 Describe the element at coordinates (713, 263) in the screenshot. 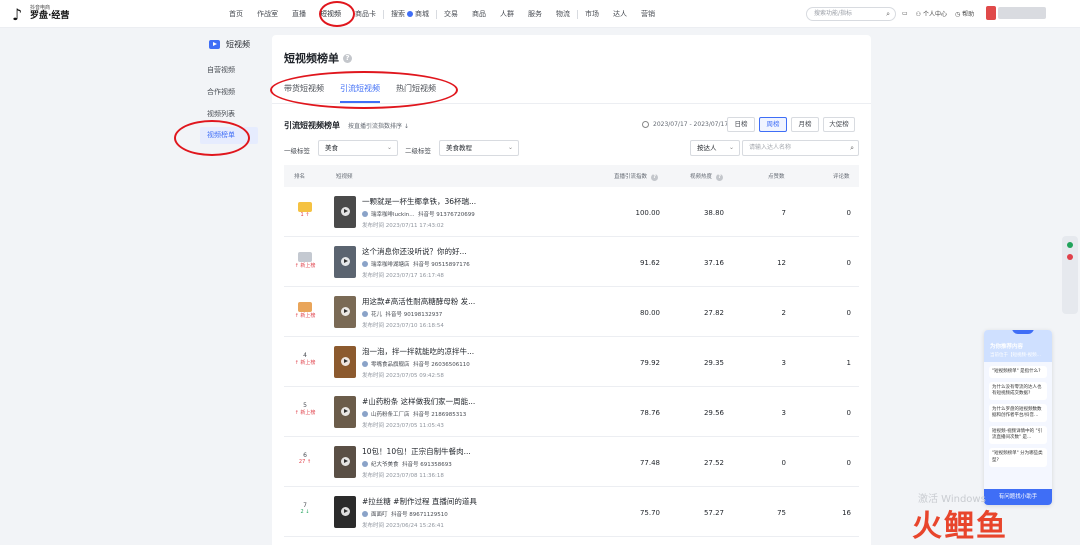

I see `video-heat: 37.16` at that location.